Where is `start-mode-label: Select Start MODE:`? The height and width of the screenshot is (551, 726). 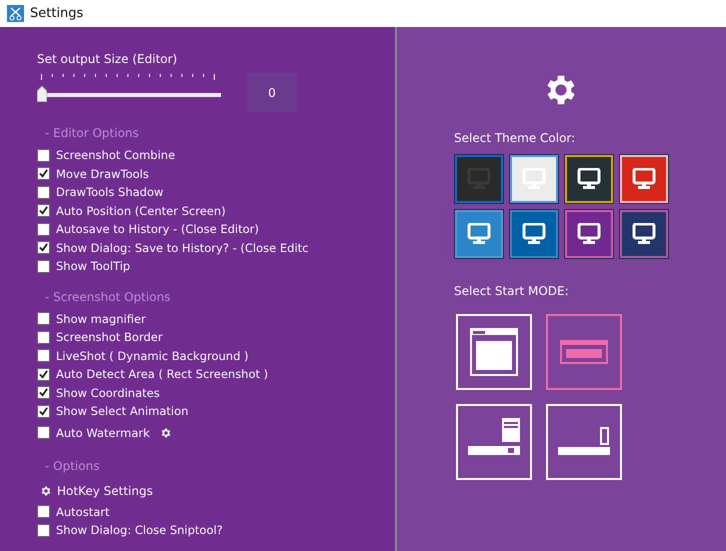
start-mode-label: Select Start MODE: is located at coordinates (512, 291).